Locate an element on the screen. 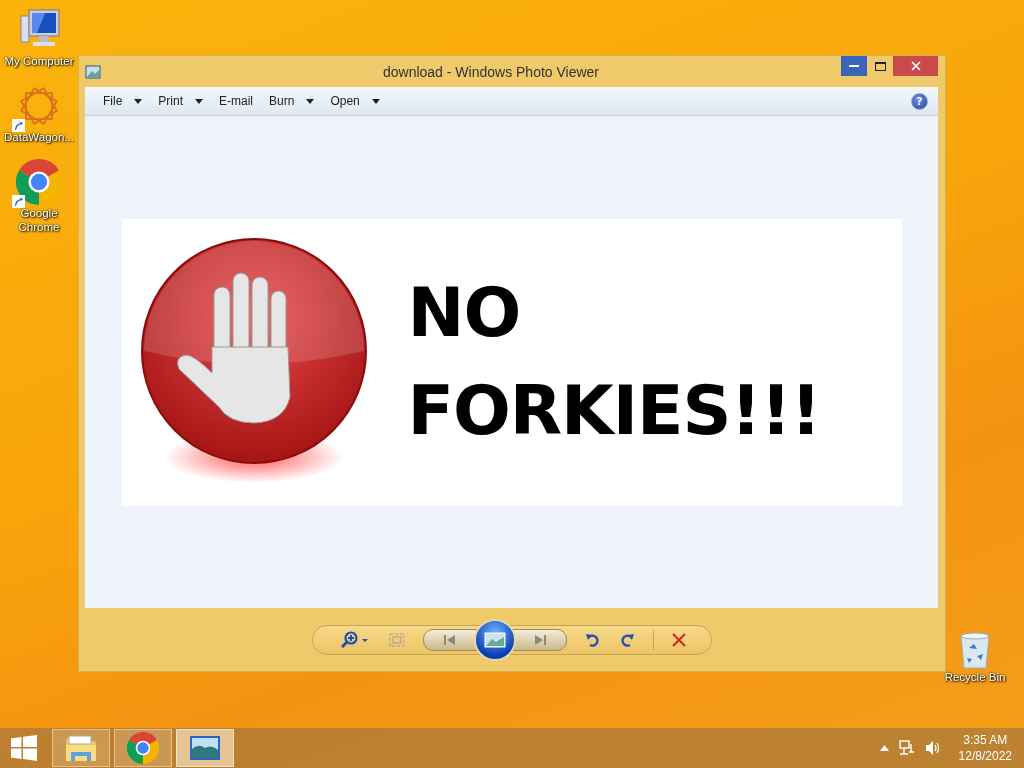 This screenshot has height=768, width=1024. clock-date: 12/8/2022 is located at coordinates (985, 756).